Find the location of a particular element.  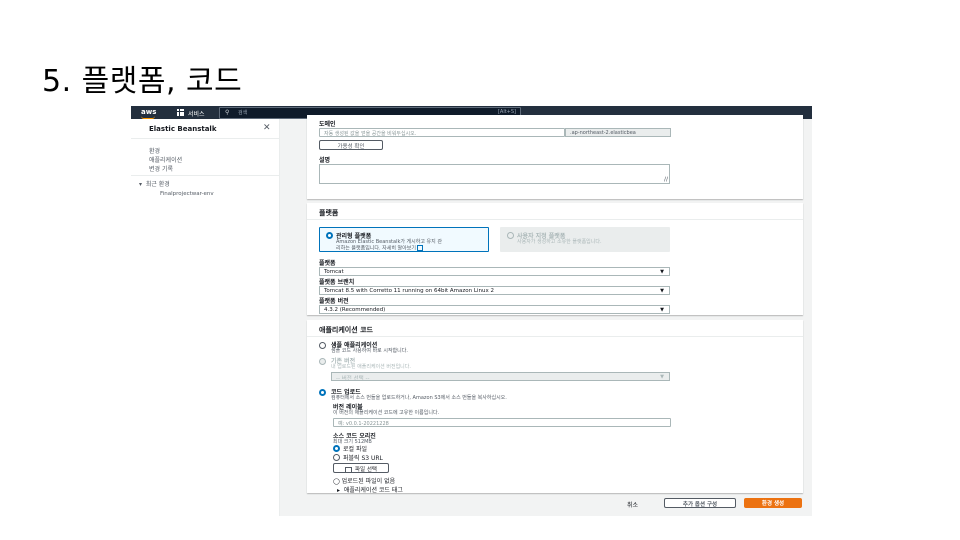

platform-version-select: 4.3.2 (Recommended) ▼ is located at coordinates (494, 309).